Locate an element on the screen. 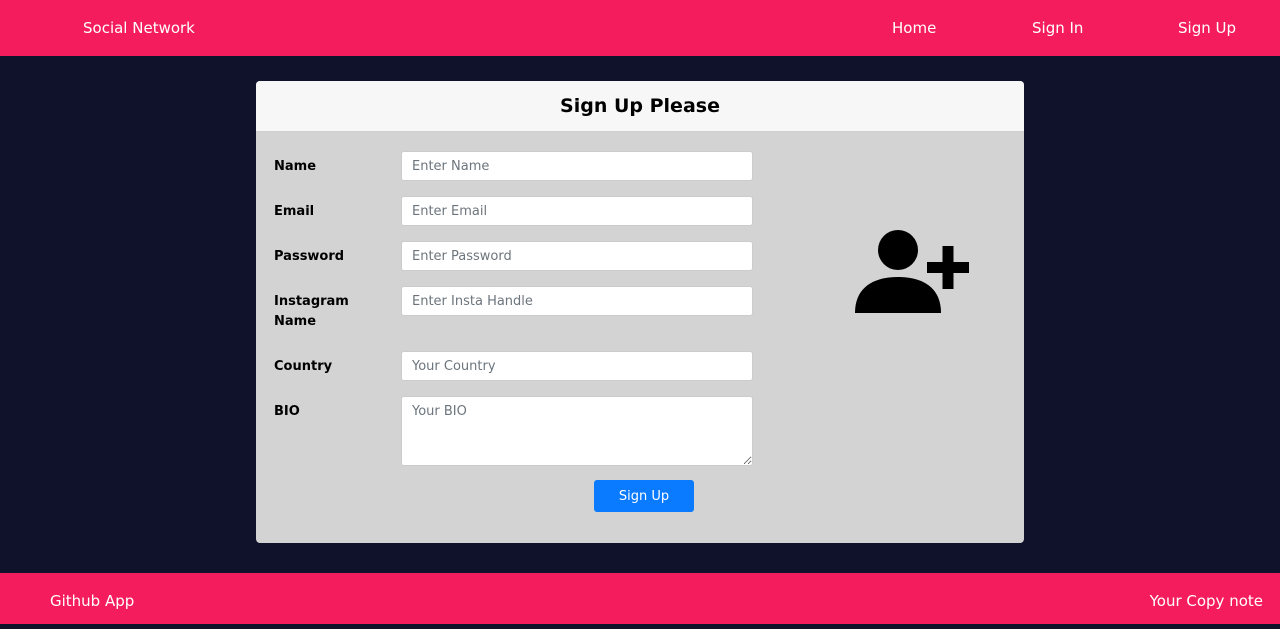  brand-link: Social Network is located at coordinates (139, 28).